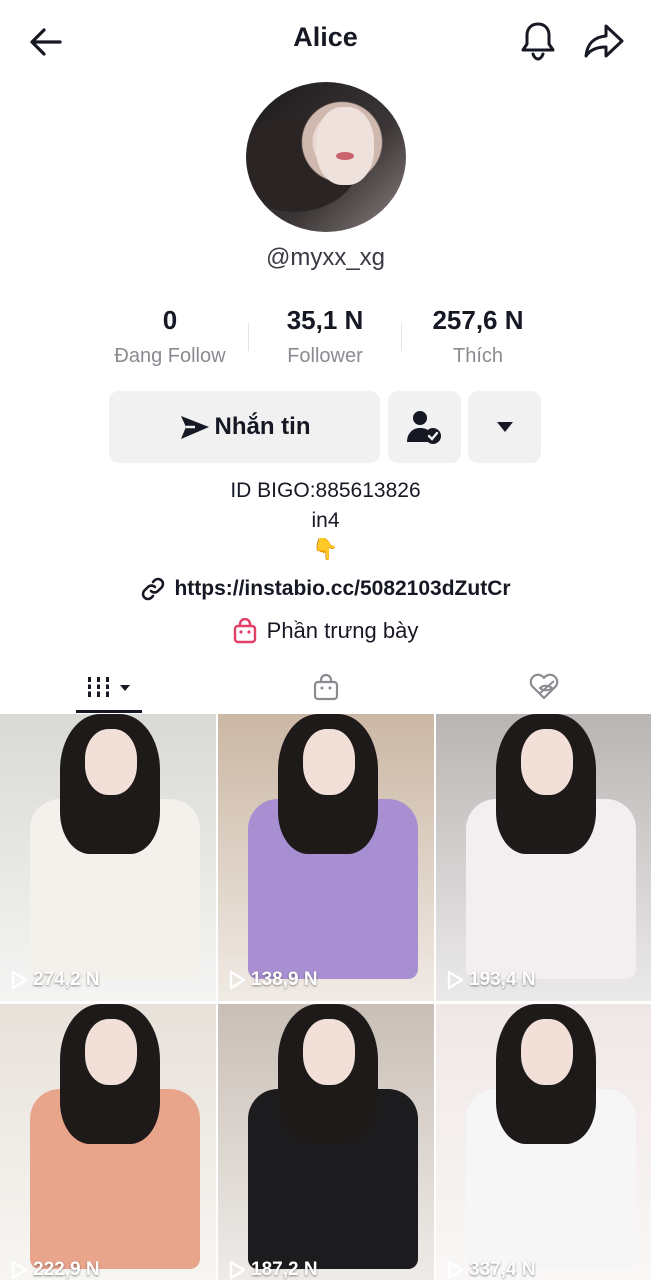 This screenshot has height=1280, width=651. What do you see at coordinates (325, 520) in the screenshot?
I see `bio-line: in4` at bounding box center [325, 520].